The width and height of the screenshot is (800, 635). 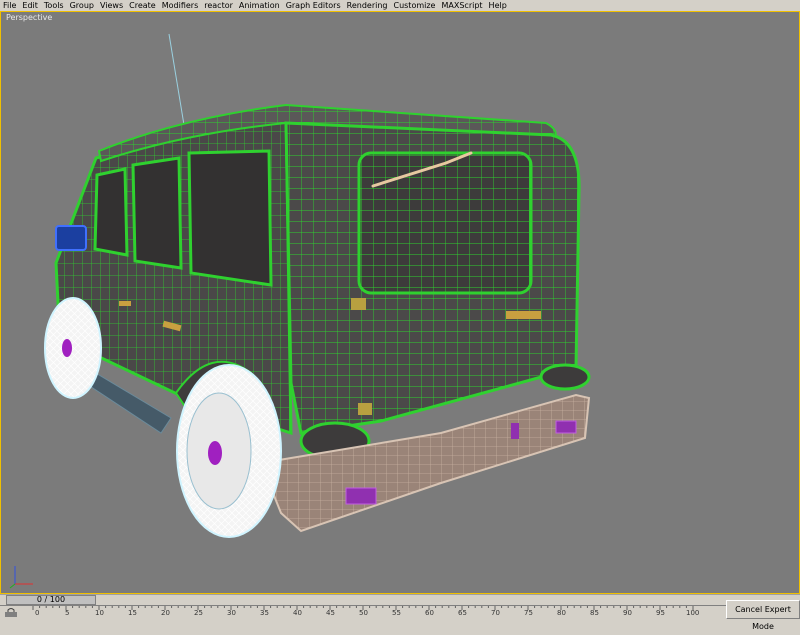 I want to click on tick-label: 20, so click(x=165, y=613).